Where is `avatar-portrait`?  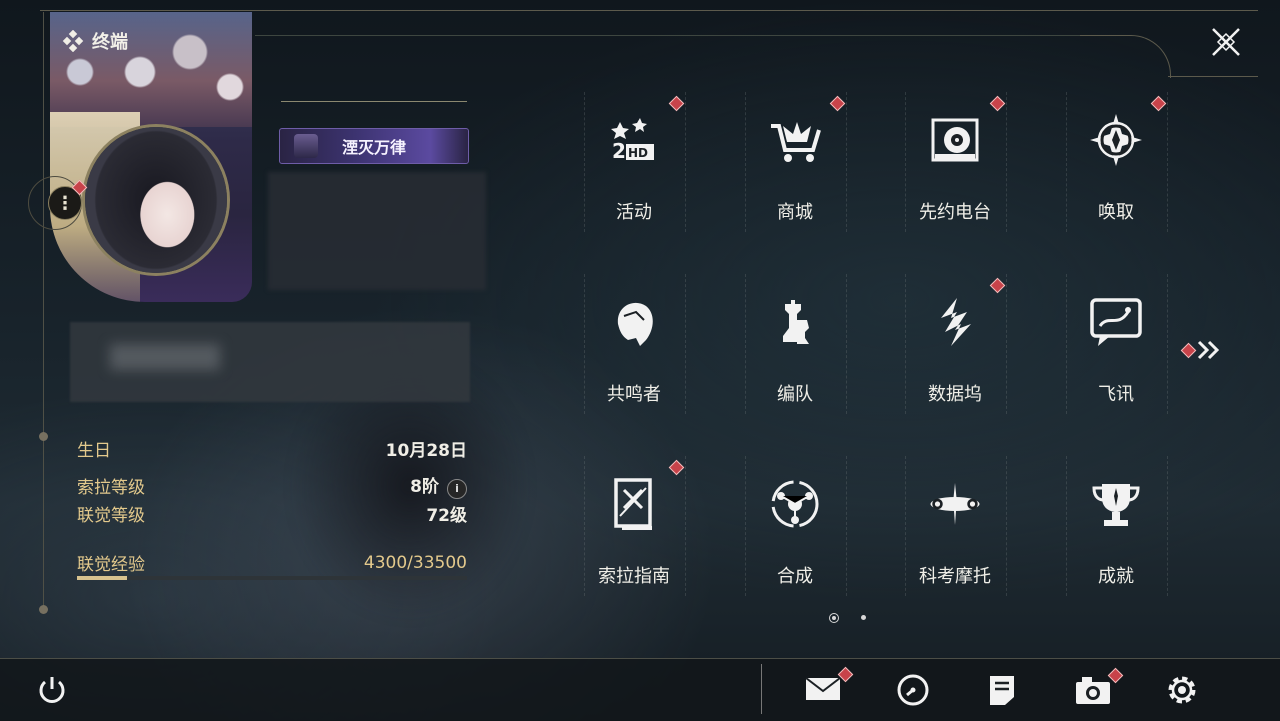 avatar-portrait is located at coordinates (156, 200).